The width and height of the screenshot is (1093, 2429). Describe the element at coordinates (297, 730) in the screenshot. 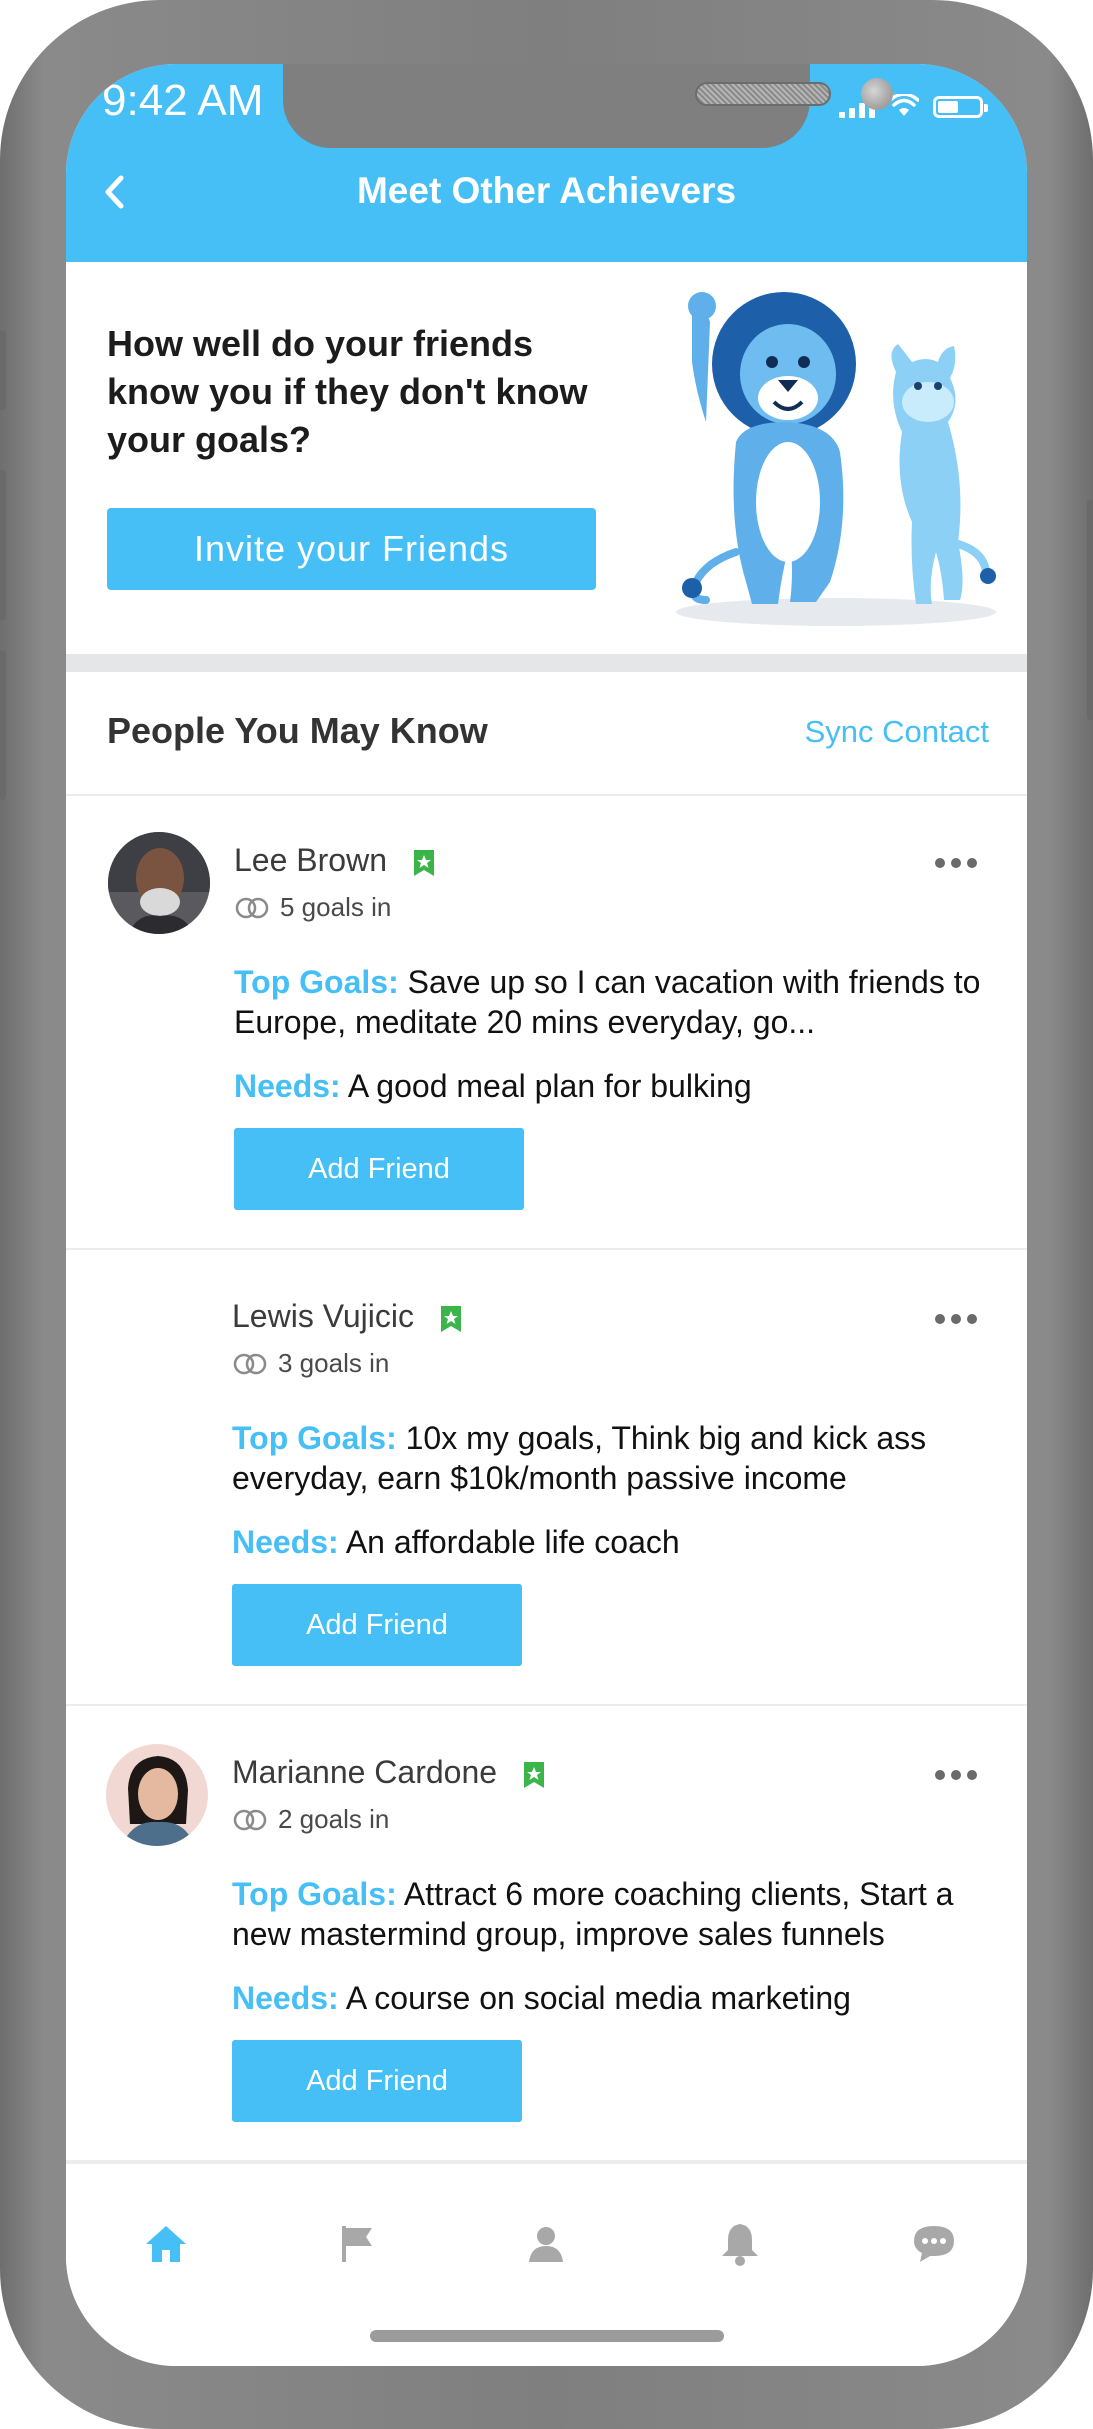

I see `people-section-title: People You May Know` at that location.